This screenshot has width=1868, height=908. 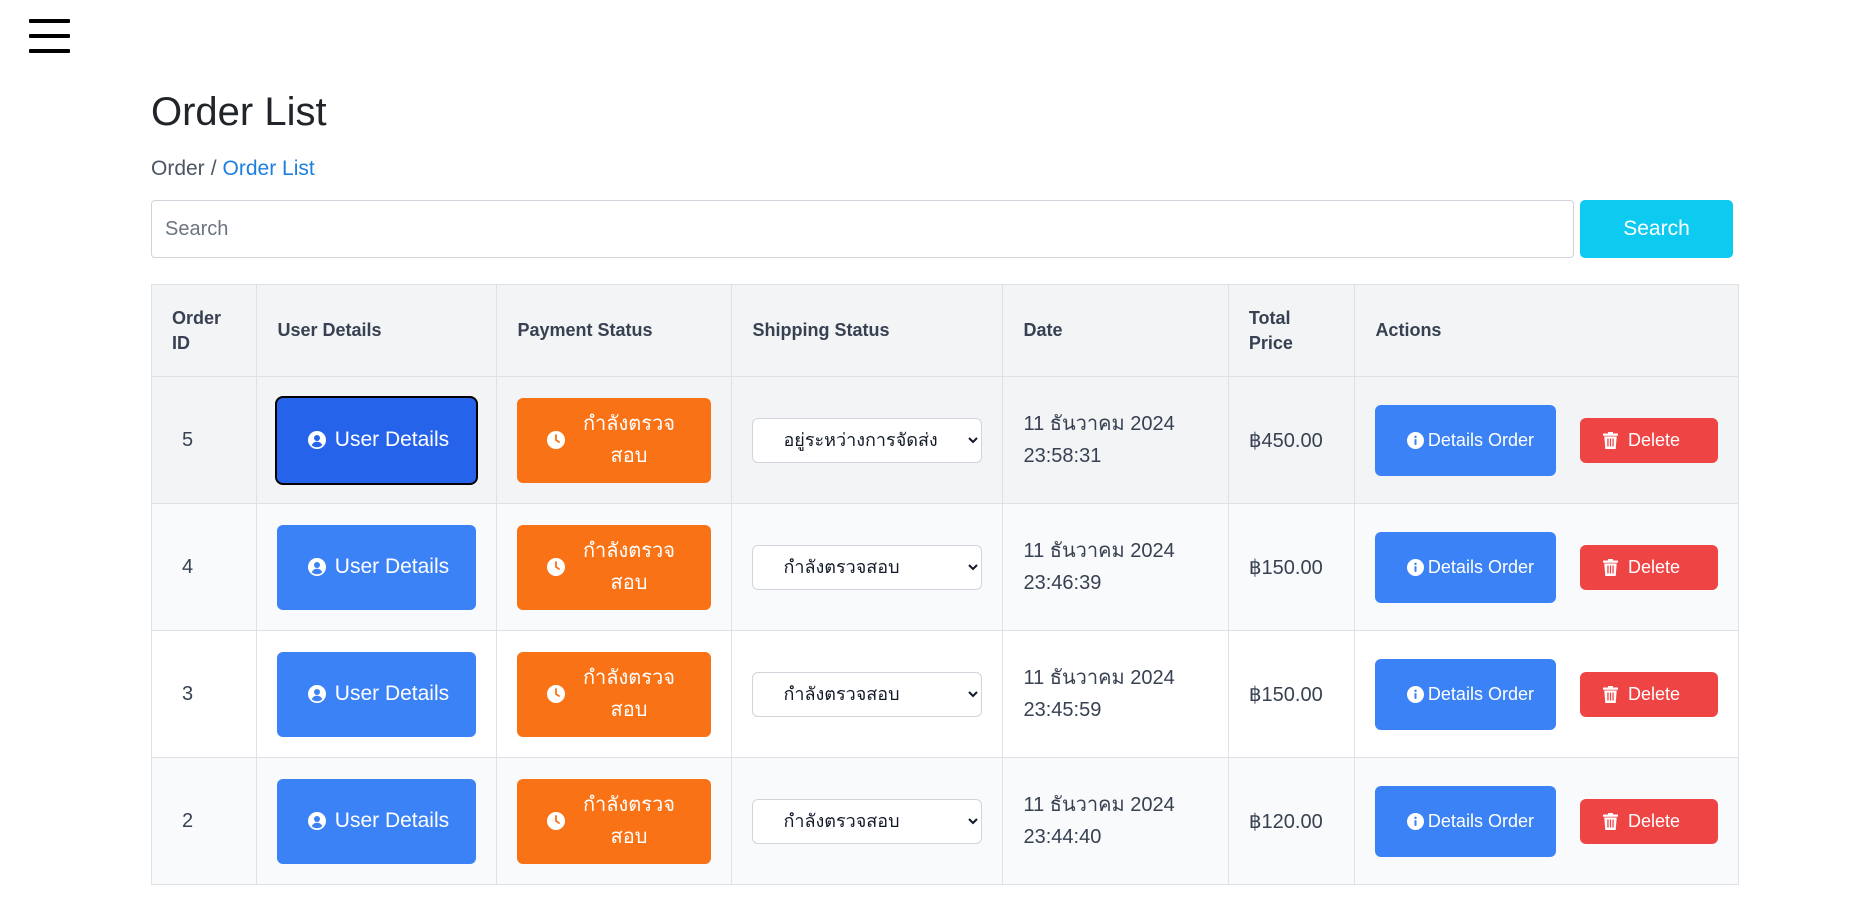 I want to click on total-price-cell: ฿150.00, so click(x=1291, y=567).